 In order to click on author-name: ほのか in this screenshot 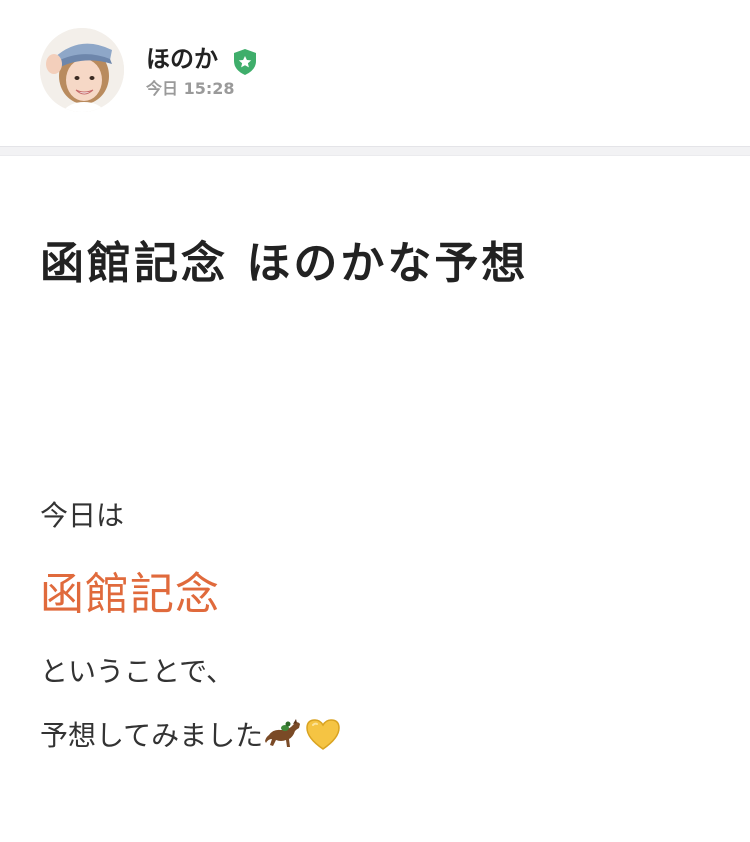, I will do `click(182, 59)`.